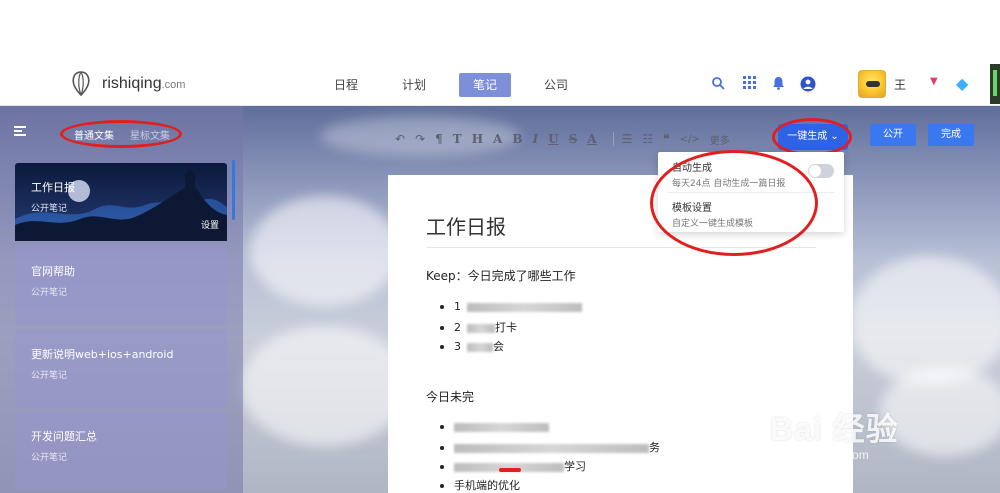 The width and height of the screenshot is (1000, 493). I want to click on sidebar-scrollbar, so click(233, 190).